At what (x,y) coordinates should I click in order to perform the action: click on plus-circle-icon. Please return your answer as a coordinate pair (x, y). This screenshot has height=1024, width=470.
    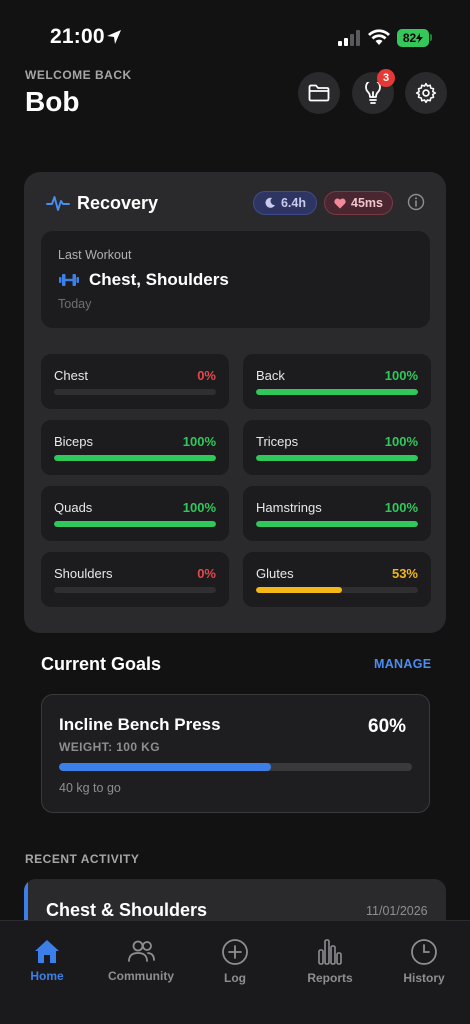
    Looking at the image, I should click on (235, 952).